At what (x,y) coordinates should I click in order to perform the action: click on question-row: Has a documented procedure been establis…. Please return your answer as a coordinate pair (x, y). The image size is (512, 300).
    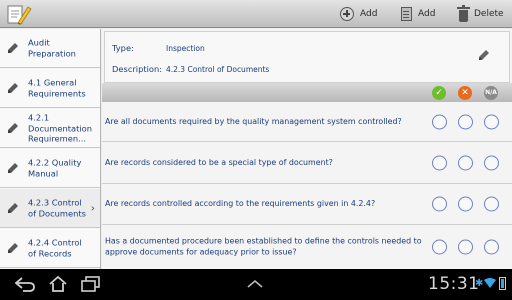
    Looking at the image, I should click on (307, 247).